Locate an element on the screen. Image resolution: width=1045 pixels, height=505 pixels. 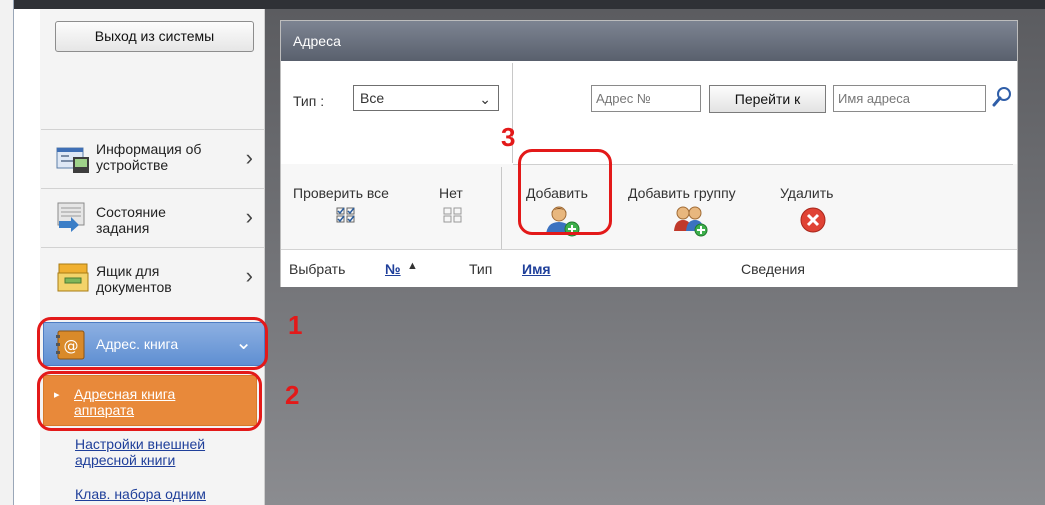
sidebar-item-device-info: Информация об устройстве › is located at coordinates (153, 158).